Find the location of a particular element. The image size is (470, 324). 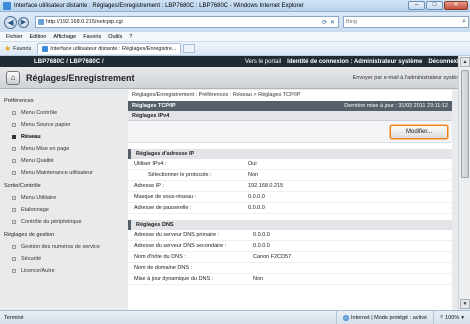

settings-row: Mise à jour dynamique du DNS : Non is located at coordinates (290, 279).